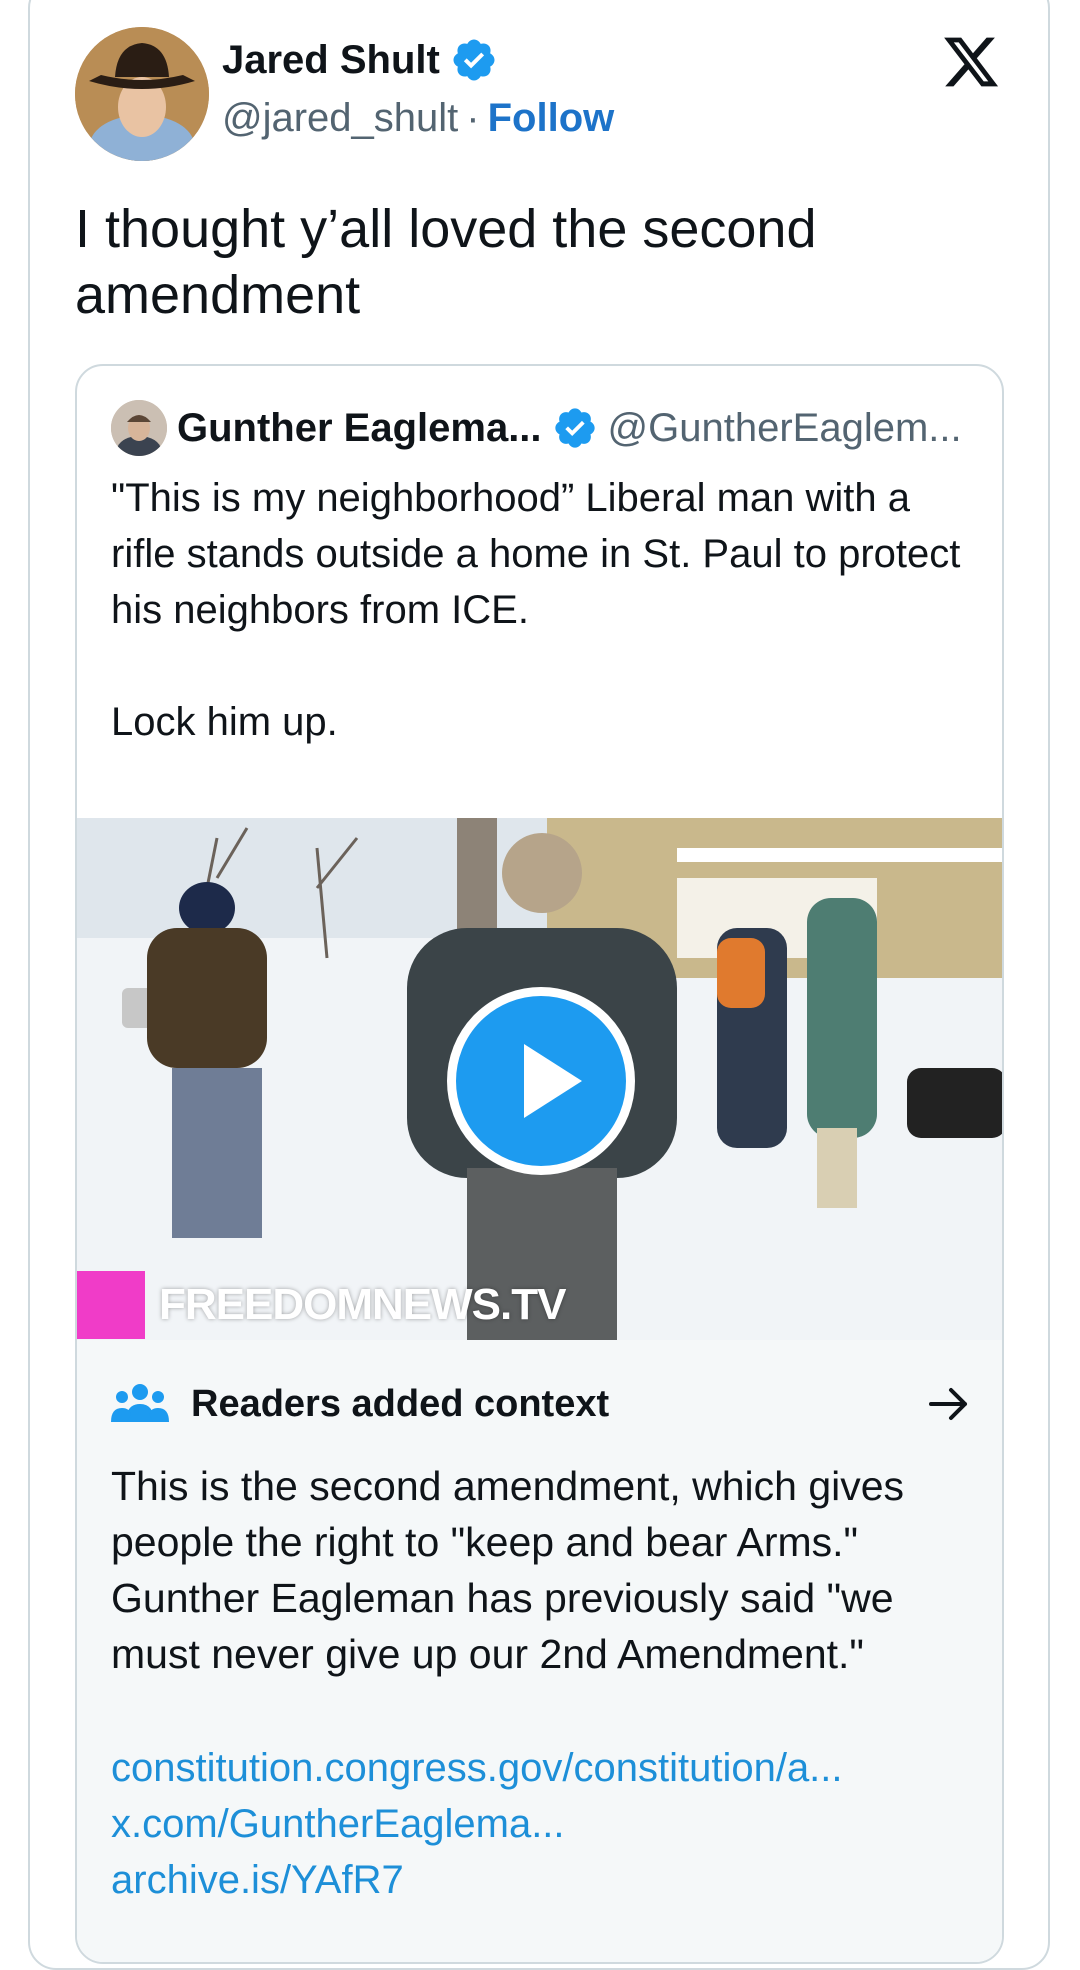 This screenshot has height=1970, width=1080. What do you see at coordinates (340, 118) in the screenshot?
I see `author-handle: @jared_shult` at bounding box center [340, 118].